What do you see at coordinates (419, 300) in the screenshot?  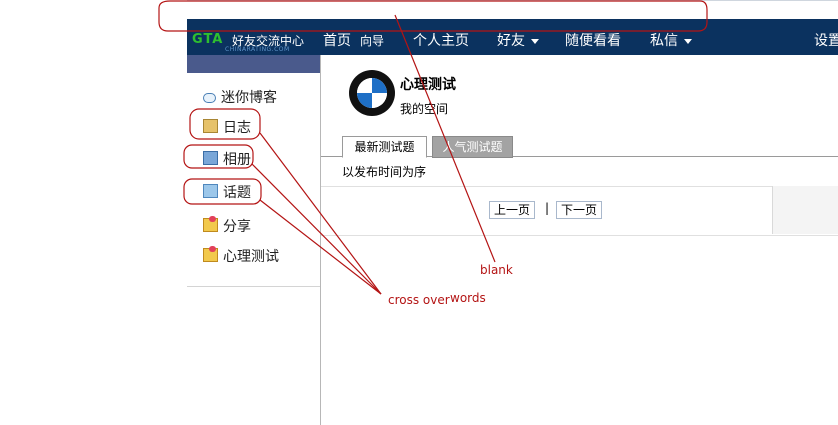 I see `annotation-cross-over-label: cross over` at bounding box center [419, 300].